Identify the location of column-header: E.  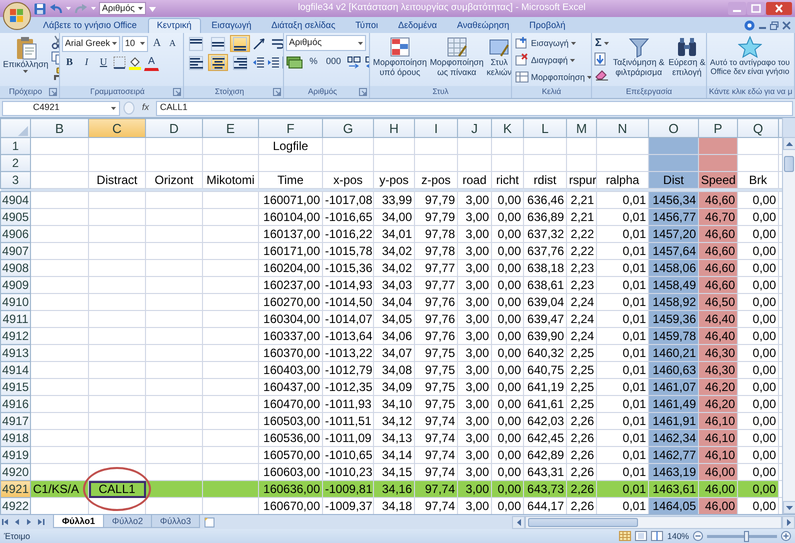
(230, 128).